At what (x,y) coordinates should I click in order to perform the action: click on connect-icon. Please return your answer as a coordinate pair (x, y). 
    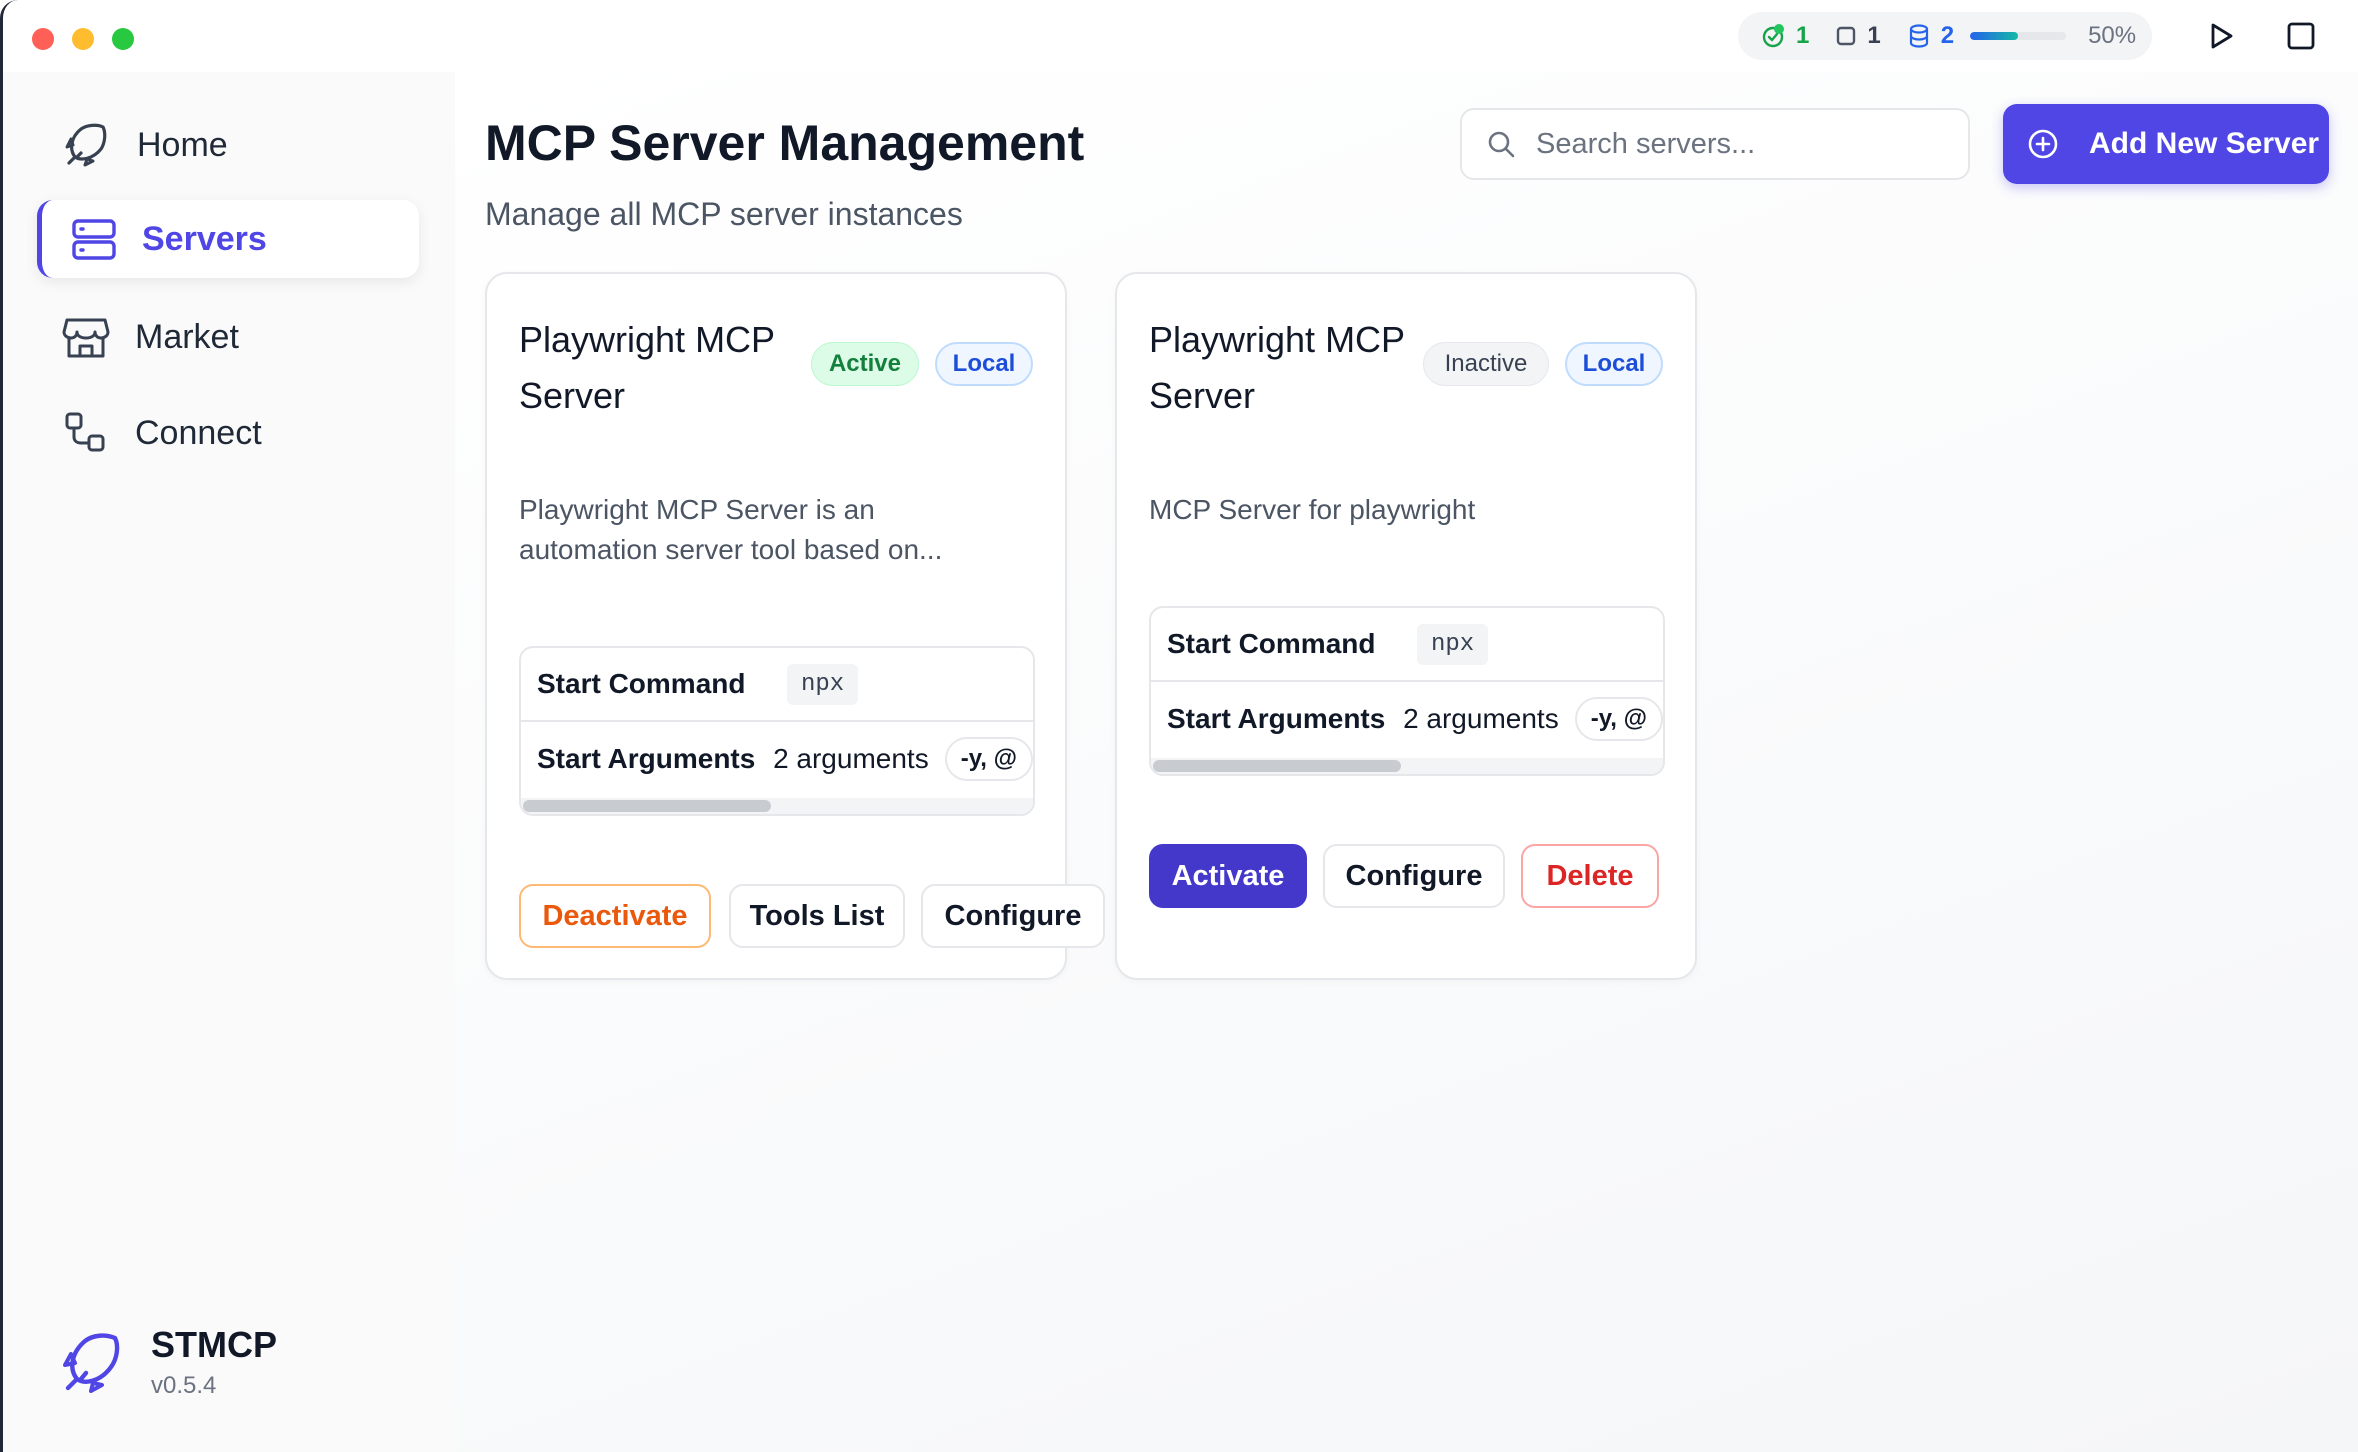
    Looking at the image, I should click on (85, 432).